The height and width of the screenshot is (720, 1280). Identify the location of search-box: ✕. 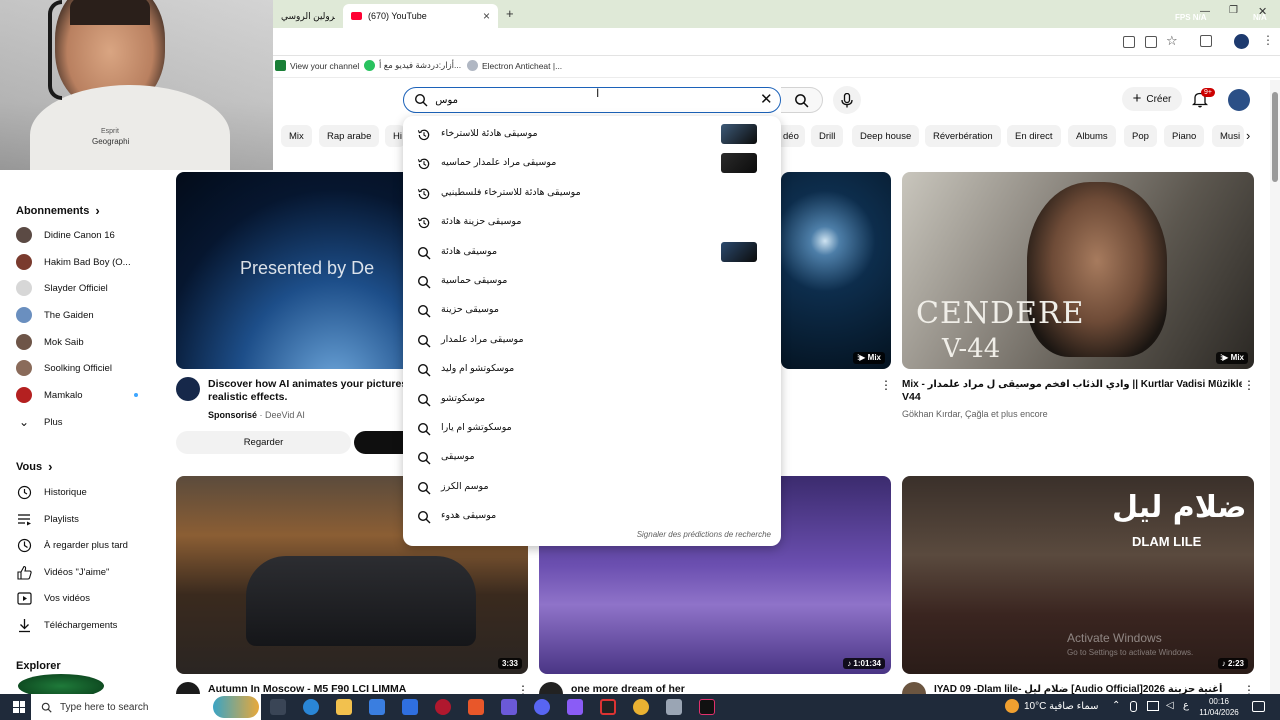
(592, 100).